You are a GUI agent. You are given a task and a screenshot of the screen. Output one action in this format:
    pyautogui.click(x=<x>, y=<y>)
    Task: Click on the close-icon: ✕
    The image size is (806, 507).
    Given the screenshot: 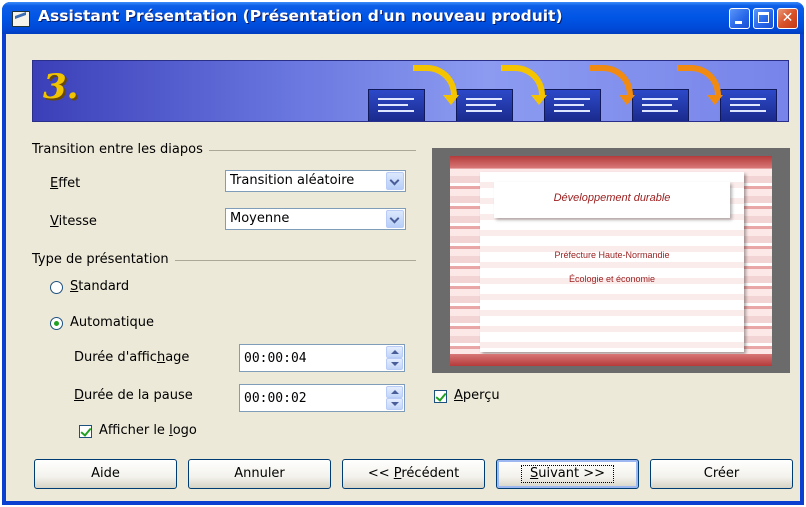 What is the action you would take?
    pyautogui.click(x=787, y=18)
    